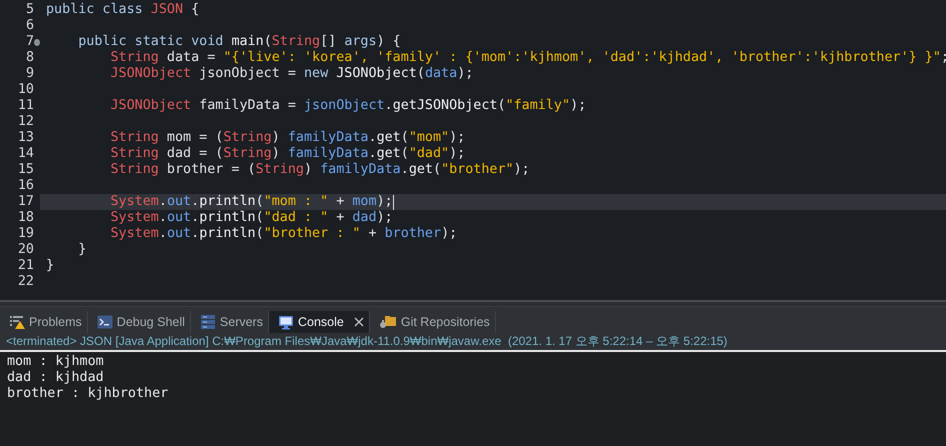  What do you see at coordinates (26, 282) in the screenshot?
I see `line-number: 22` at bounding box center [26, 282].